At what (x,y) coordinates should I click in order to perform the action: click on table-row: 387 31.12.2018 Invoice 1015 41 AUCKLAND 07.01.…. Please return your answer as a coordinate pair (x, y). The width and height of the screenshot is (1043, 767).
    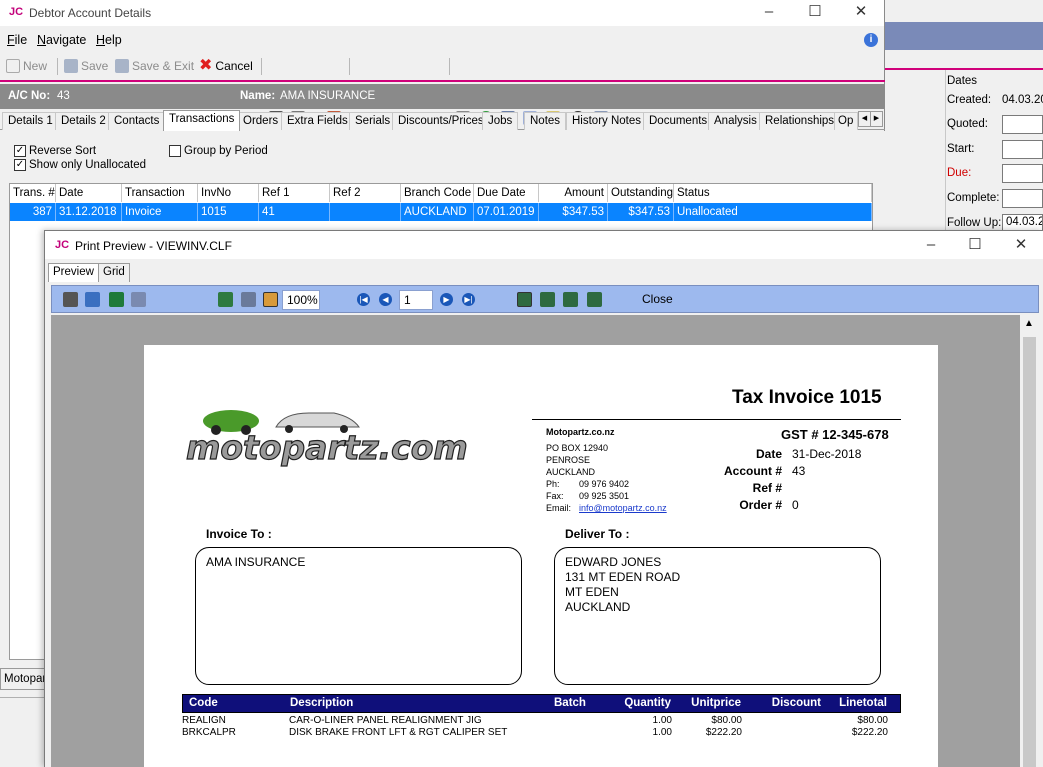
    Looking at the image, I should click on (441, 212).